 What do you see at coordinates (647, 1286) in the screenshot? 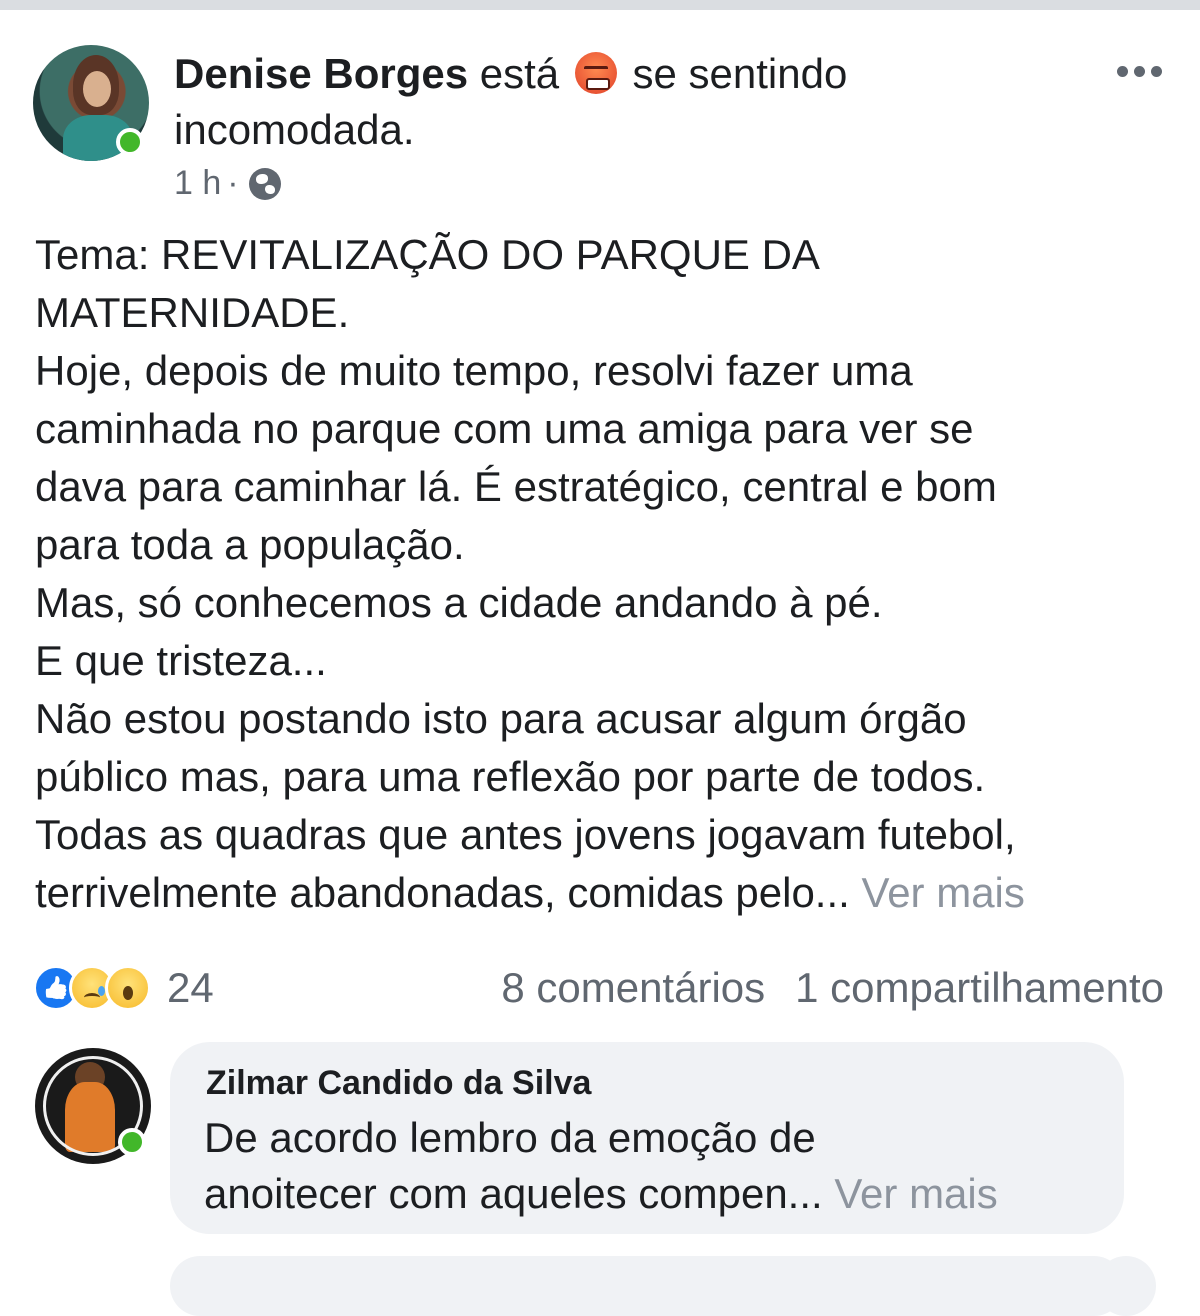
I see `next-comment-bubble` at bounding box center [647, 1286].